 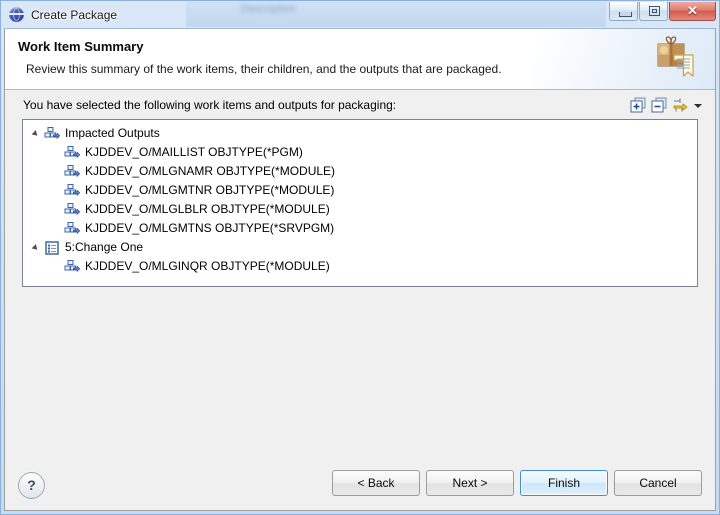 I want to click on back-button: < Back, so click(x=376, y=483).